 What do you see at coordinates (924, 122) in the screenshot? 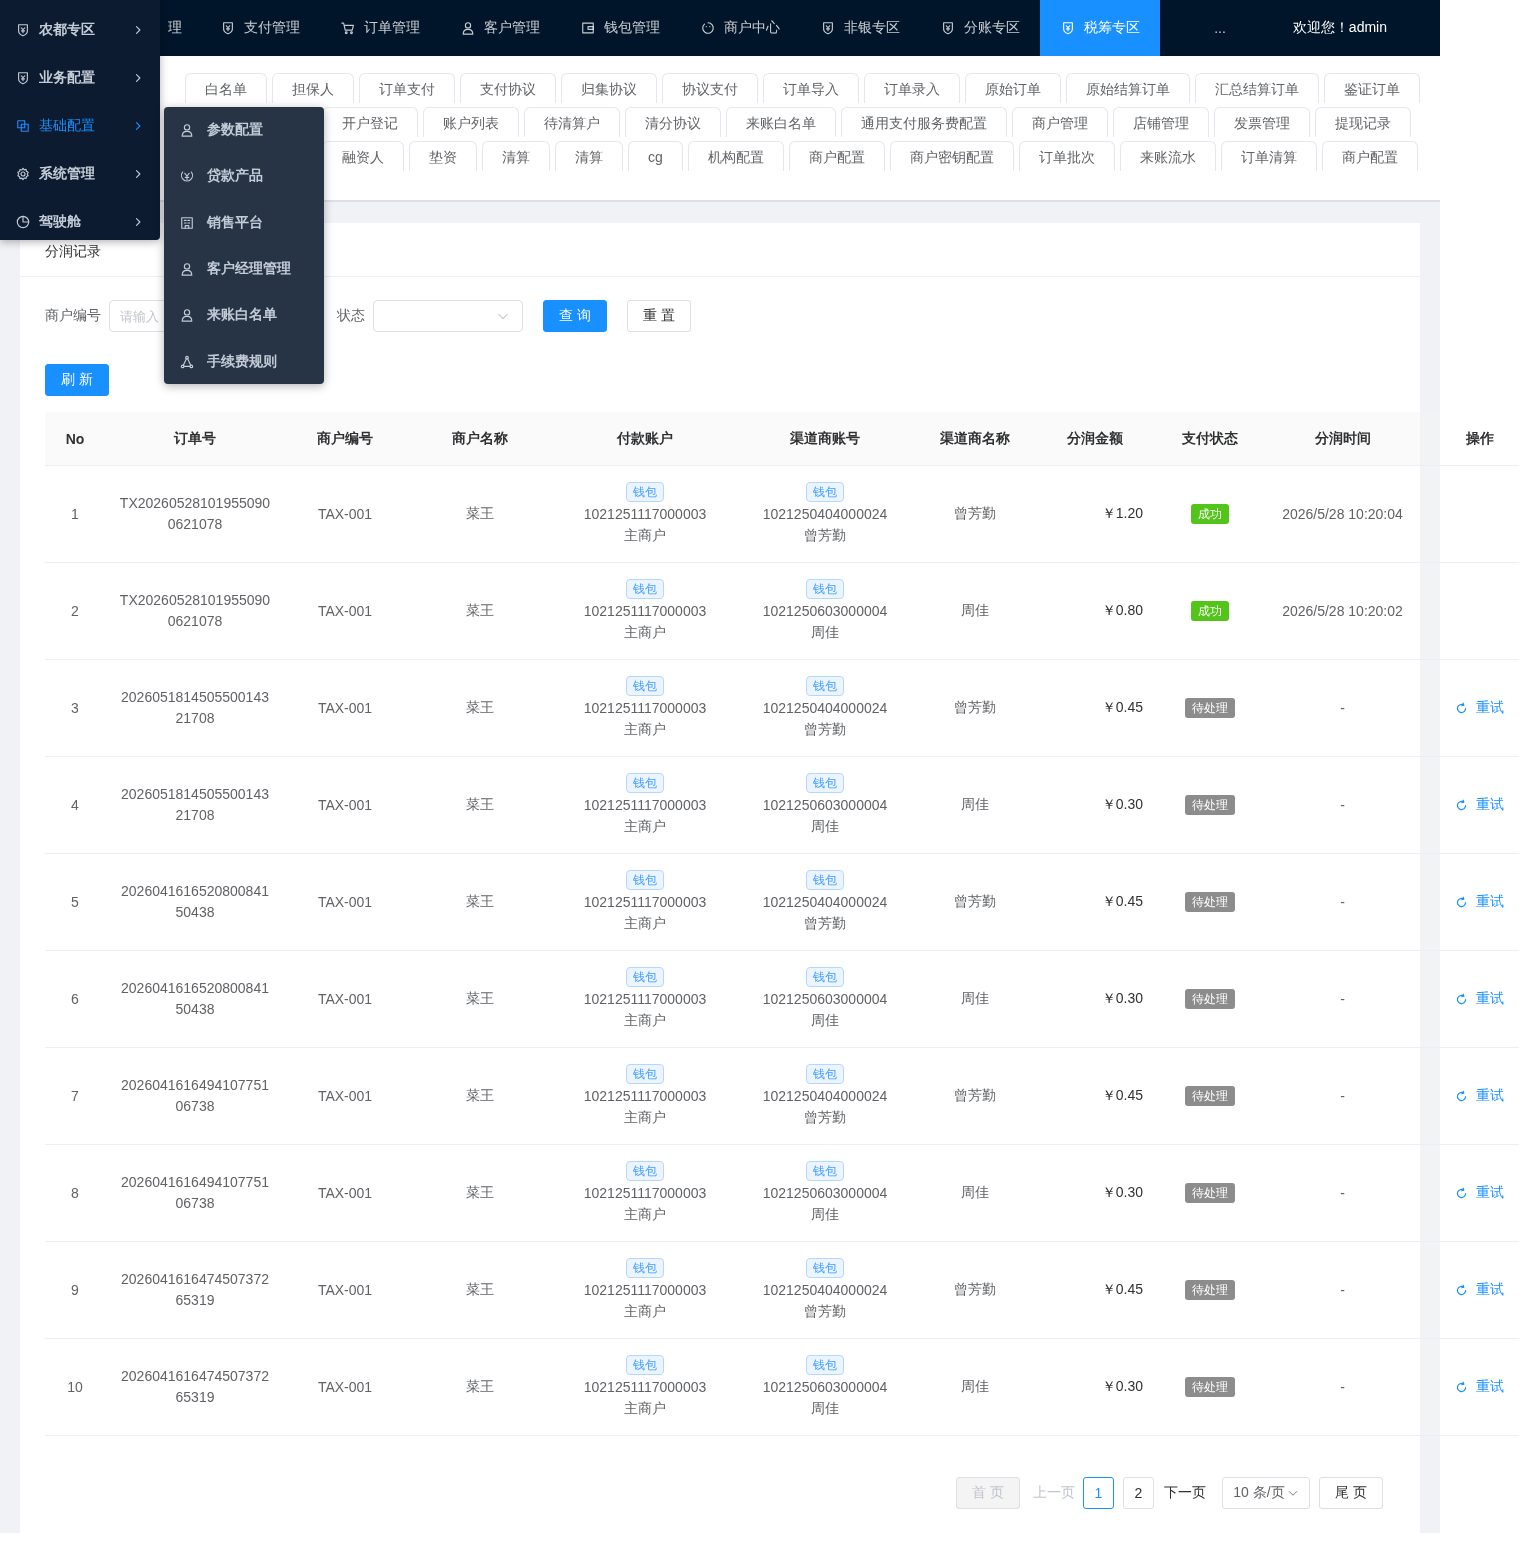
I see `tab: 通用支付服务费配置` at bounding box center [924, 122].